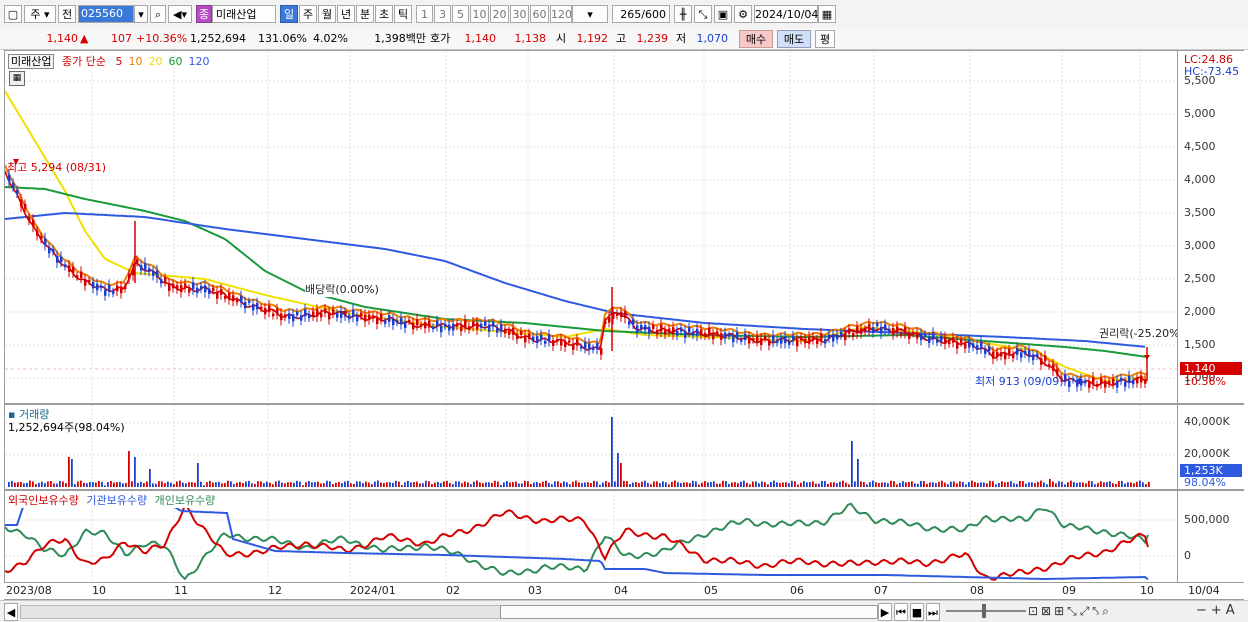  Describe the element at coordinates (141, 14) in the screenshot. I see `code-dropdown-icon: ▾` at that location.